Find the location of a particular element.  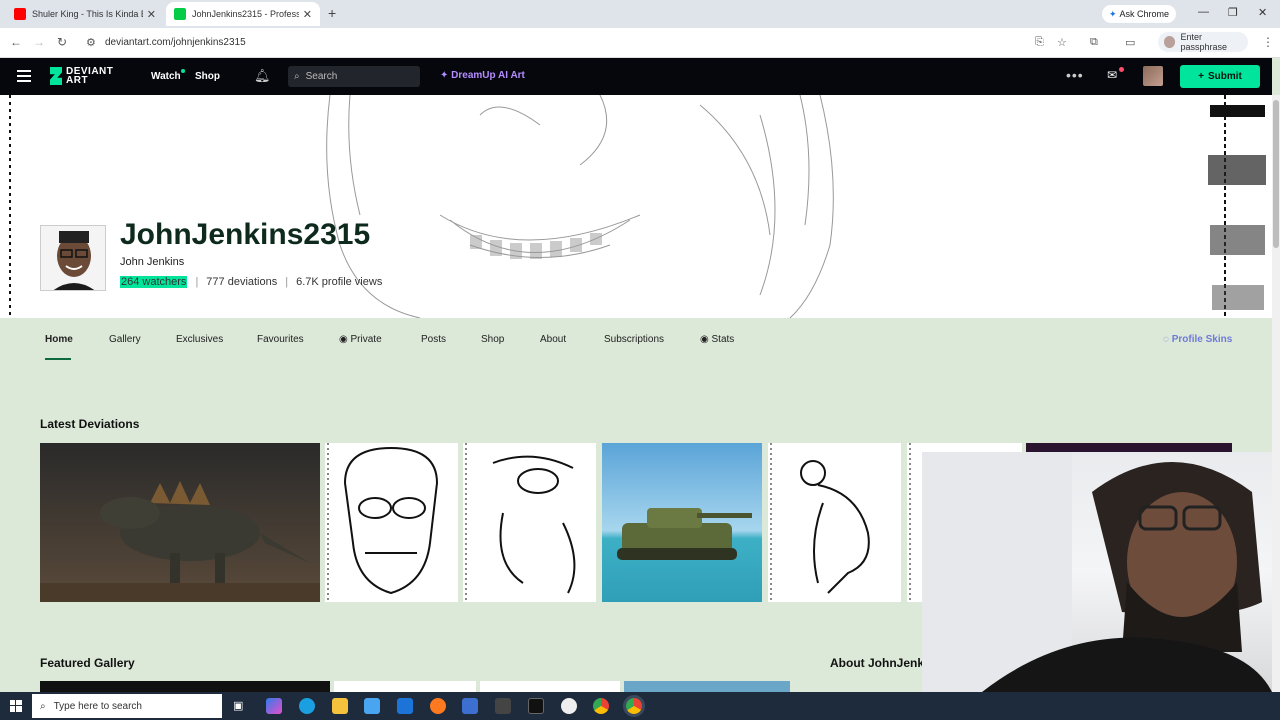

browser-tab-deviantart: JohnJenkins2315 - Professional ✕ is located at coordinates (243, 14).